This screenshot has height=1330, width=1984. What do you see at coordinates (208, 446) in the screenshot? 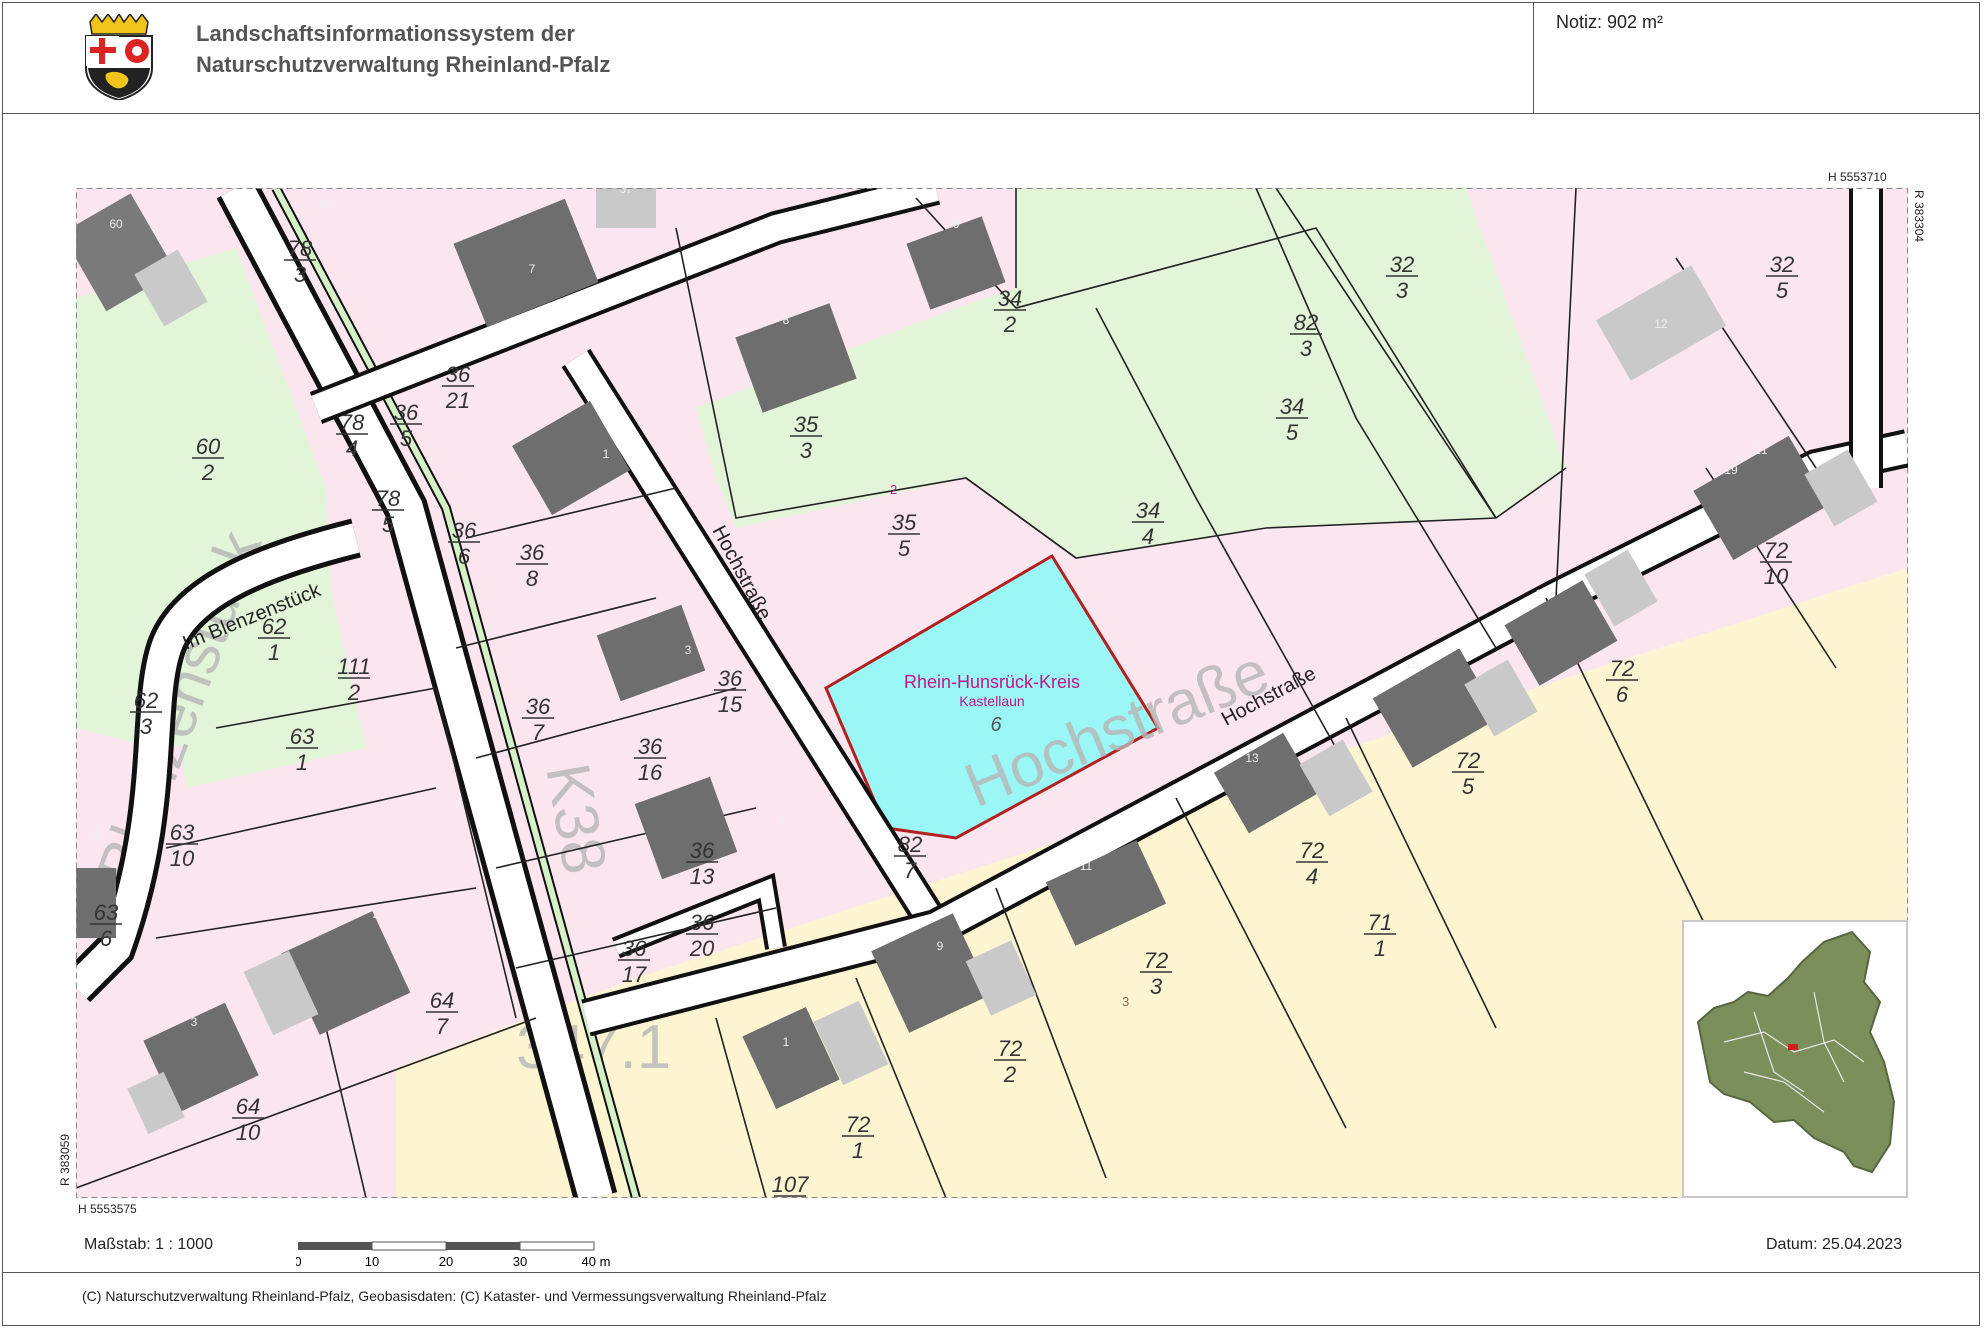
I see `svg-text: 60` at bounding box center [208, 446].